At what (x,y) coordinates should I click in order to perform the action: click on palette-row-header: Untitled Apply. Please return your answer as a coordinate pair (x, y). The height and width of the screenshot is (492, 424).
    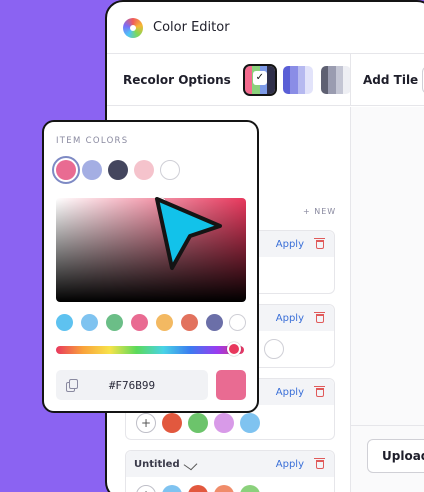
    Looking at the image, I should click on (230, 464).